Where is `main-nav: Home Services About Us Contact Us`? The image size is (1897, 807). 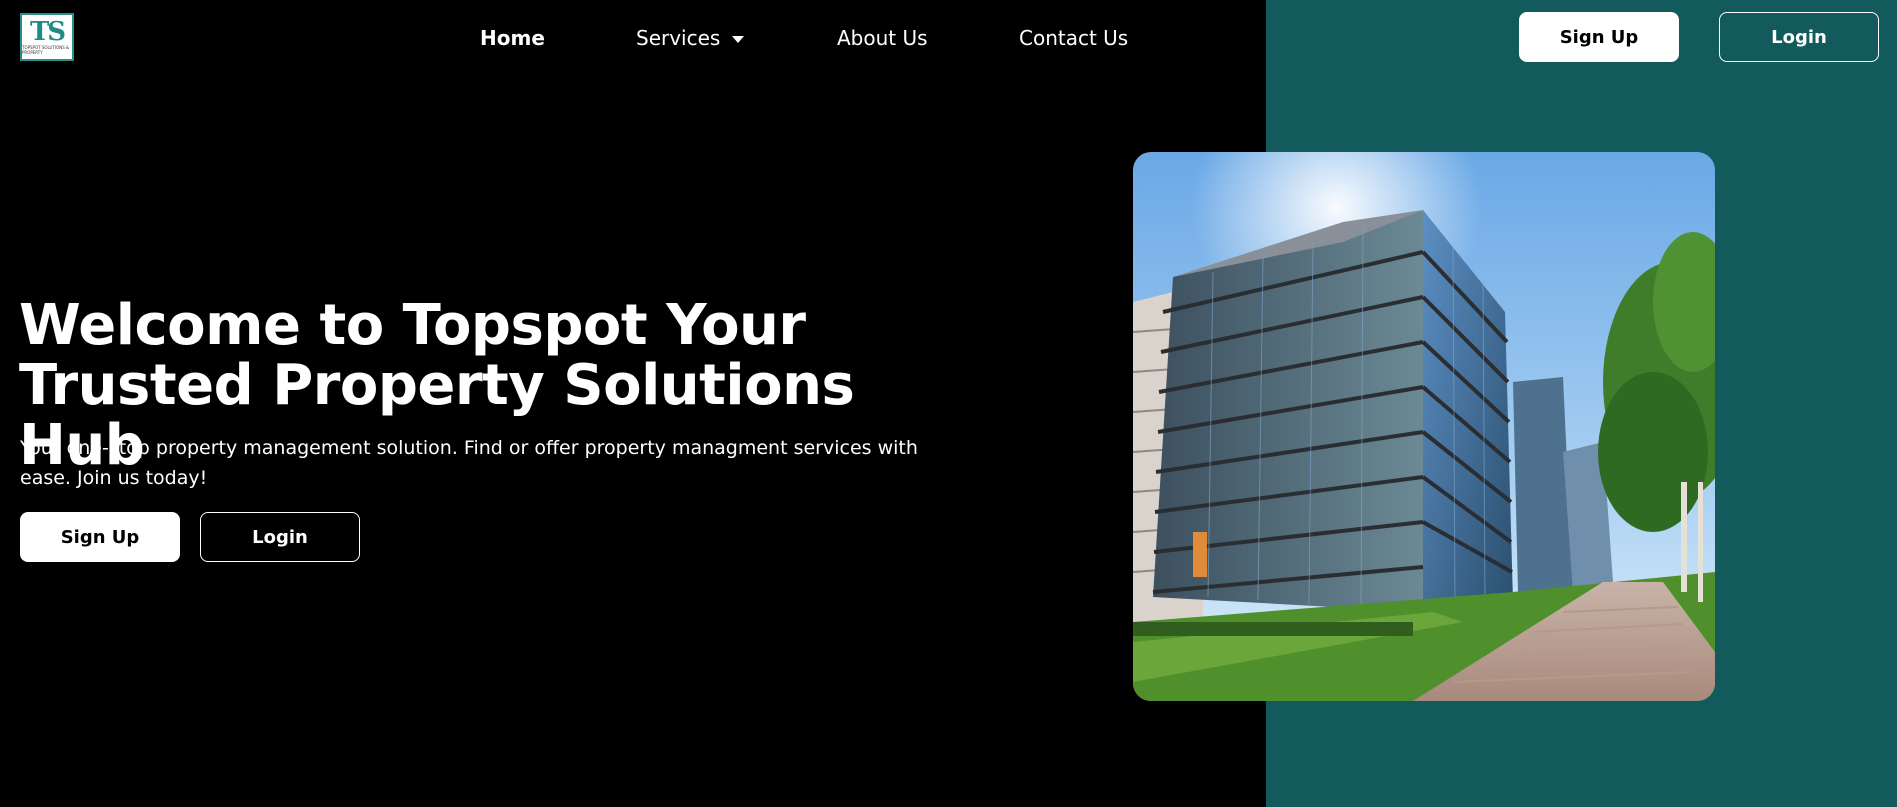 main-nav: Home Services About Us Contact Us is located at coordinates (633, 39).